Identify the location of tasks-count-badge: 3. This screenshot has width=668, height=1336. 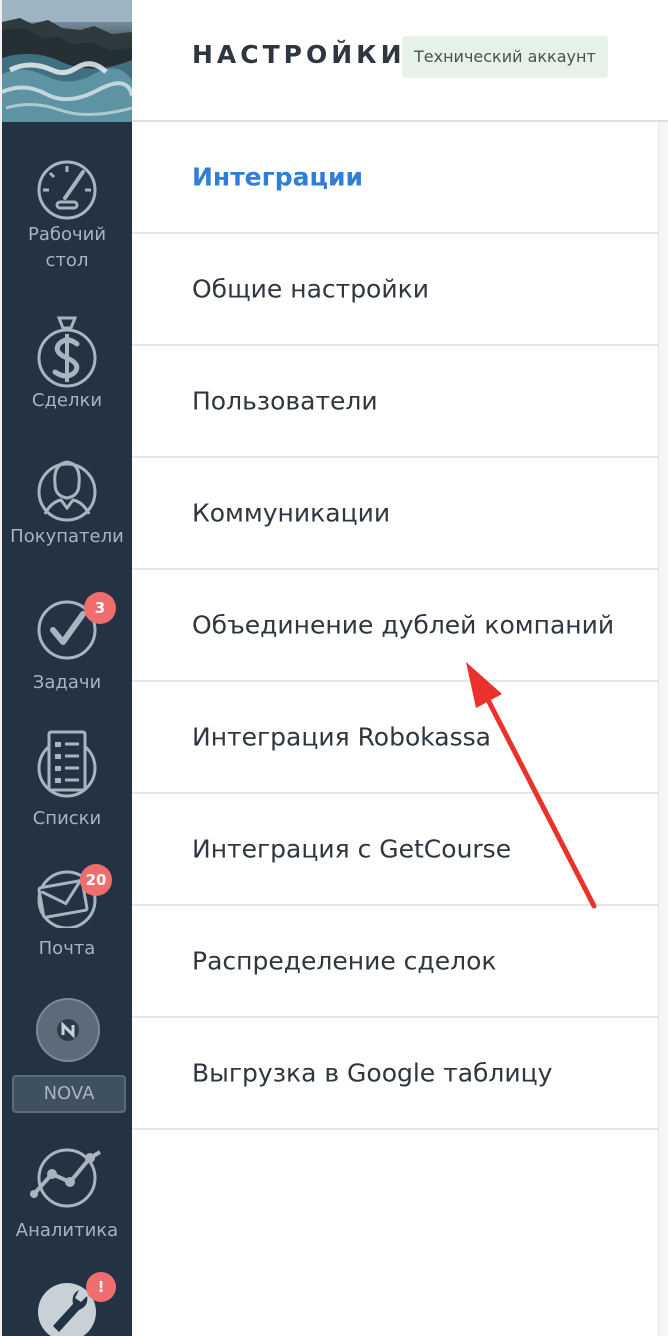
(100, 608).